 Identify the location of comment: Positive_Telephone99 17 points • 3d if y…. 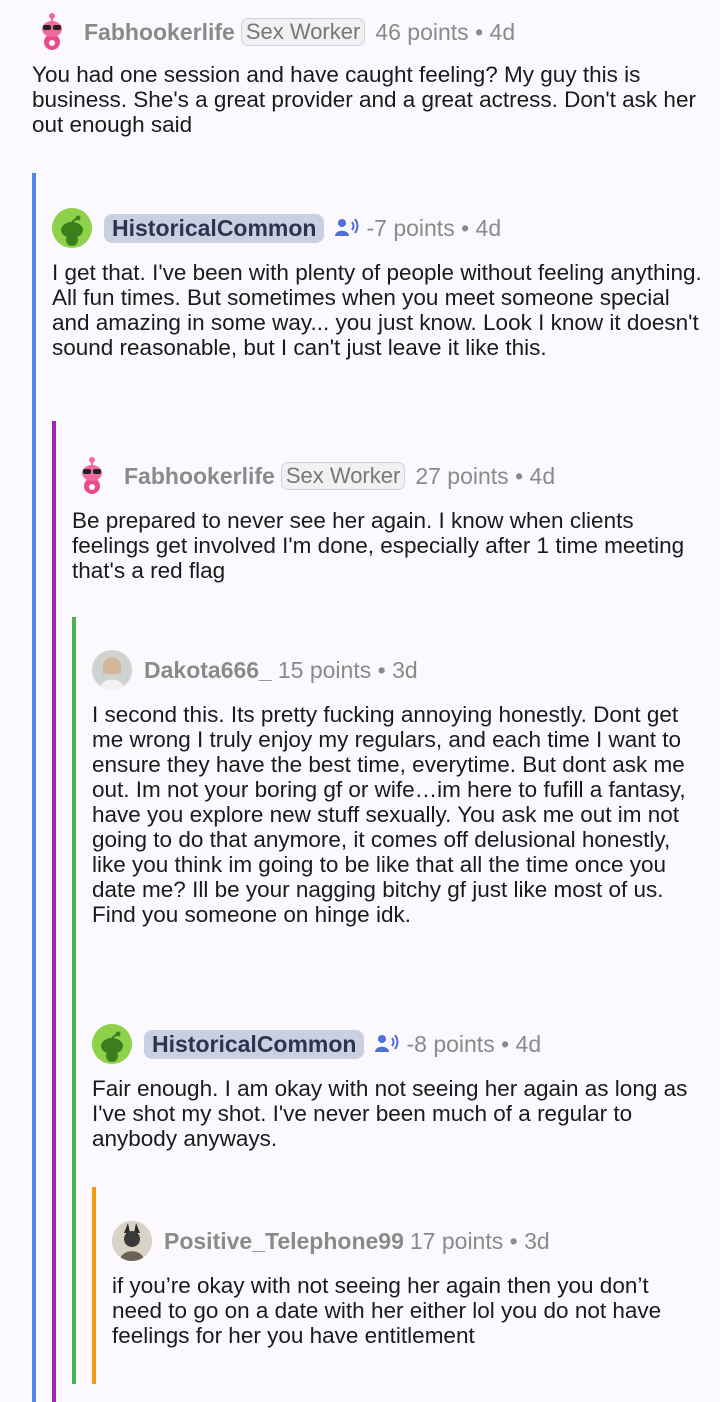
(407, 1284).